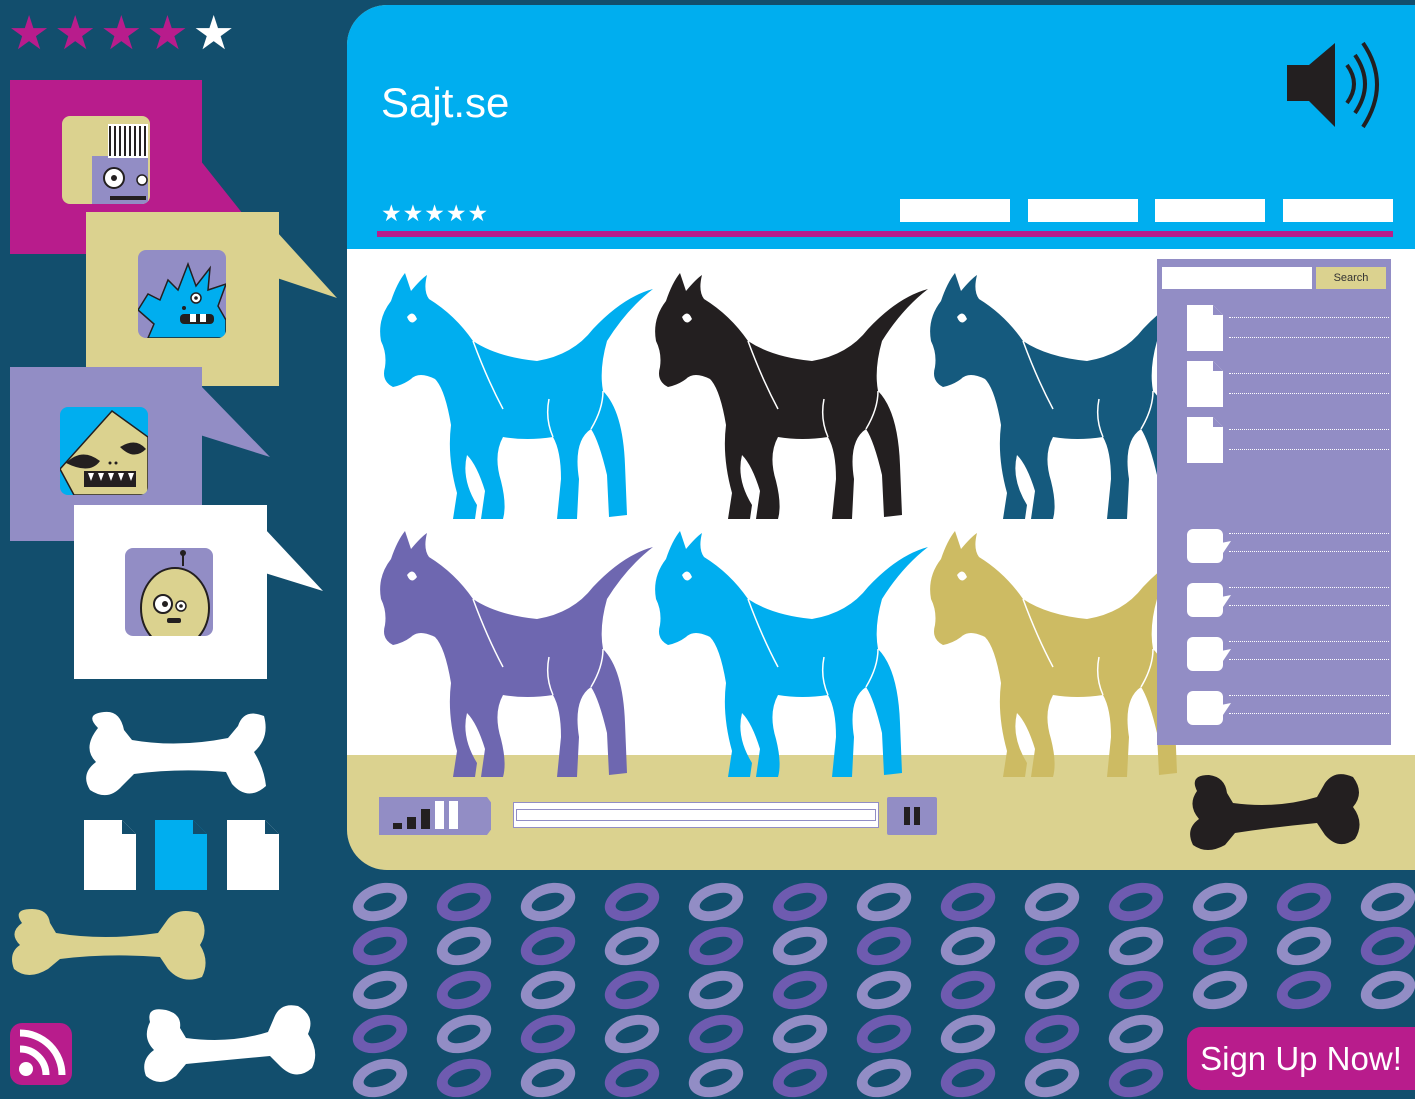  Describe the element at coordinates (1301, 1058) in the screenshot. I see `sign-up-button: Sign Up Now!` at that location.